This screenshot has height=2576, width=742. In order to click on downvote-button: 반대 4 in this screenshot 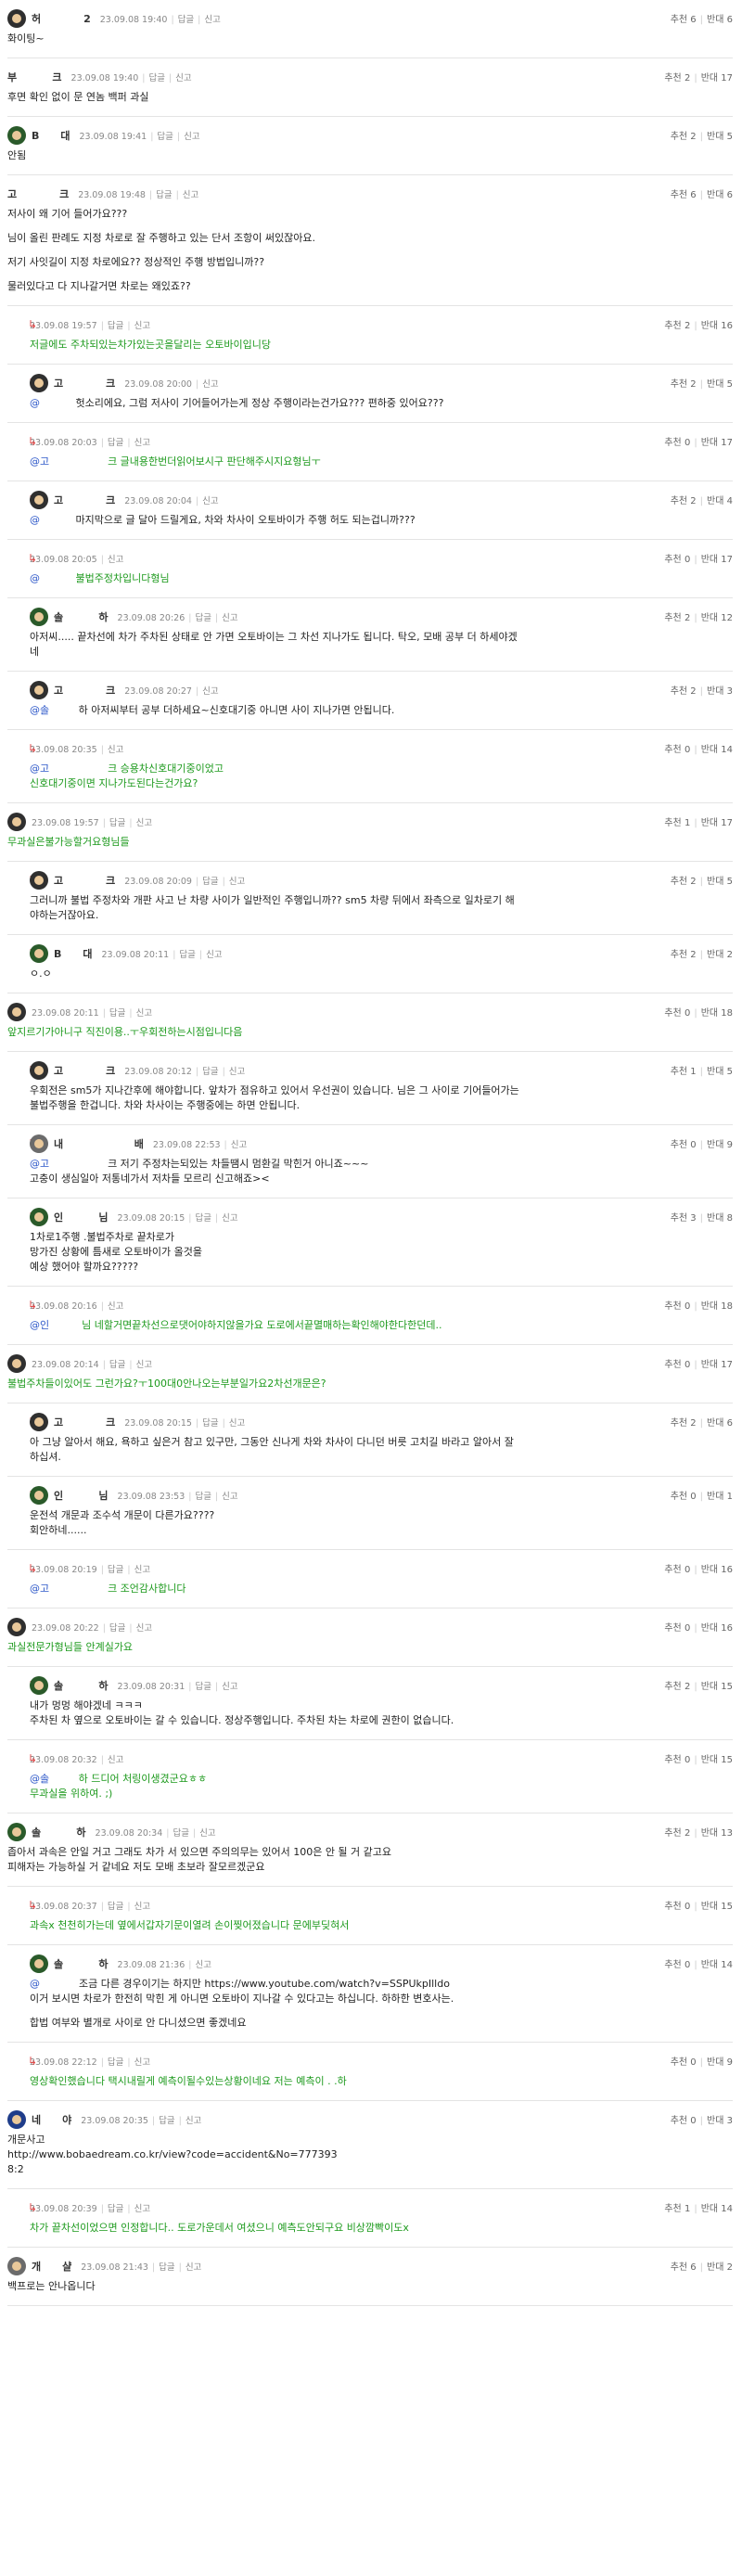, I will do `click(720, 501)`.